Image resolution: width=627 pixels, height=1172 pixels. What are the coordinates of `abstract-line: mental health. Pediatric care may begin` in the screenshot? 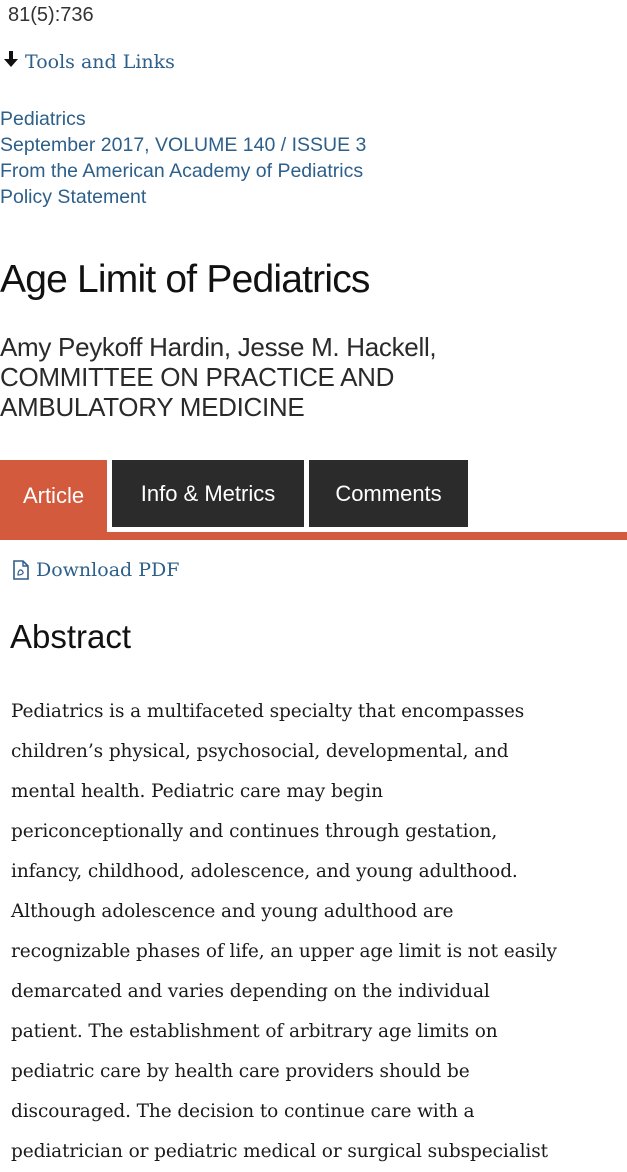 It's located at (197, 791).